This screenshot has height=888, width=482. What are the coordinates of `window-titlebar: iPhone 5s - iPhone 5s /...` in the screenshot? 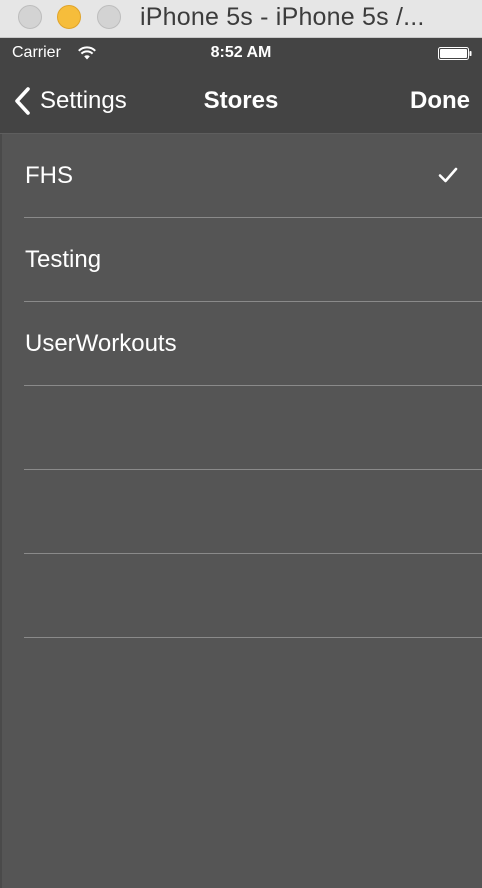 It's located at (241, 19).